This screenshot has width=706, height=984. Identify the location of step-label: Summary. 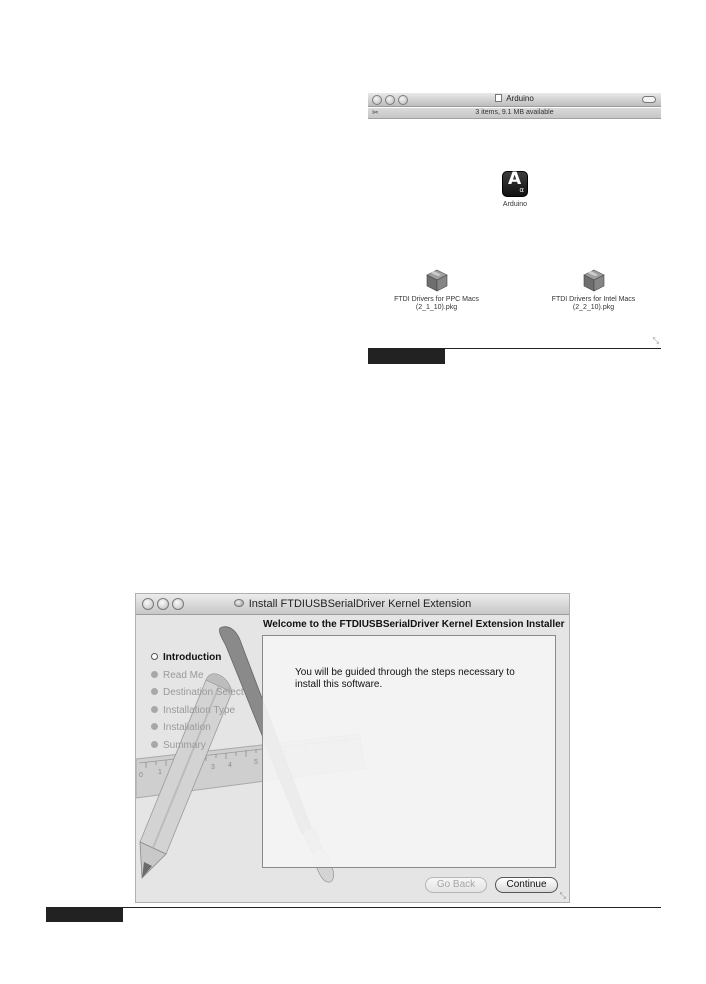
(184, 745).